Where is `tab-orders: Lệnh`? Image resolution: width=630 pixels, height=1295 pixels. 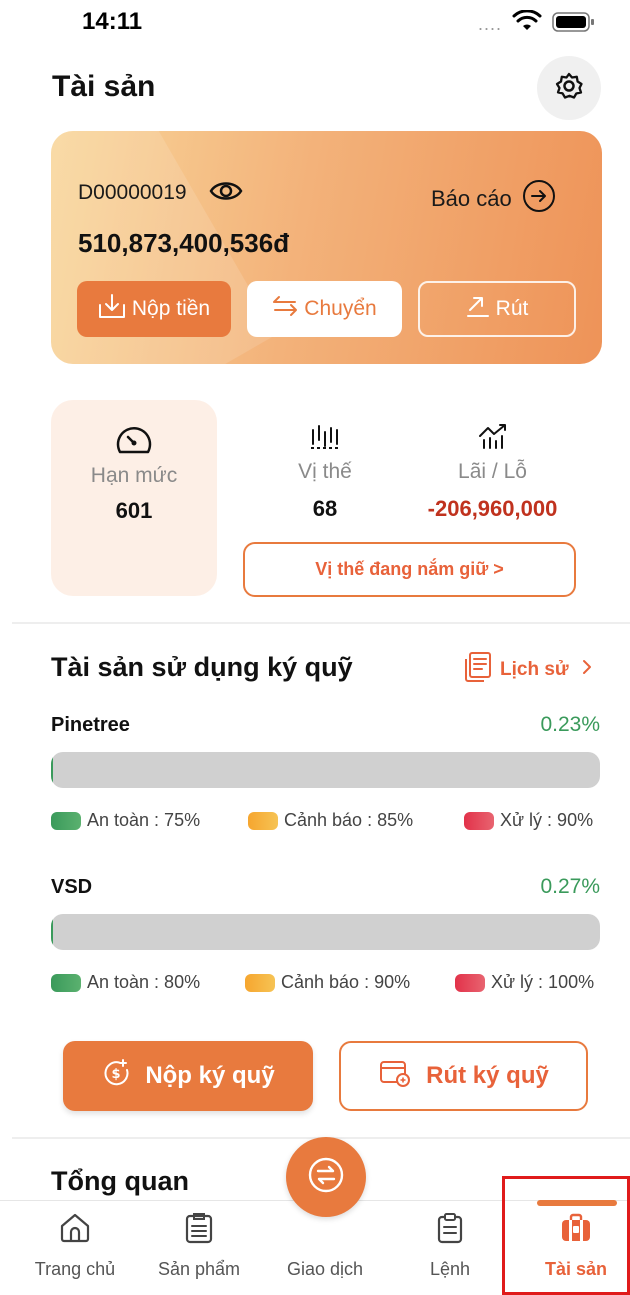
tab-orders: Lệnh is located at coordinates (450, 1248).